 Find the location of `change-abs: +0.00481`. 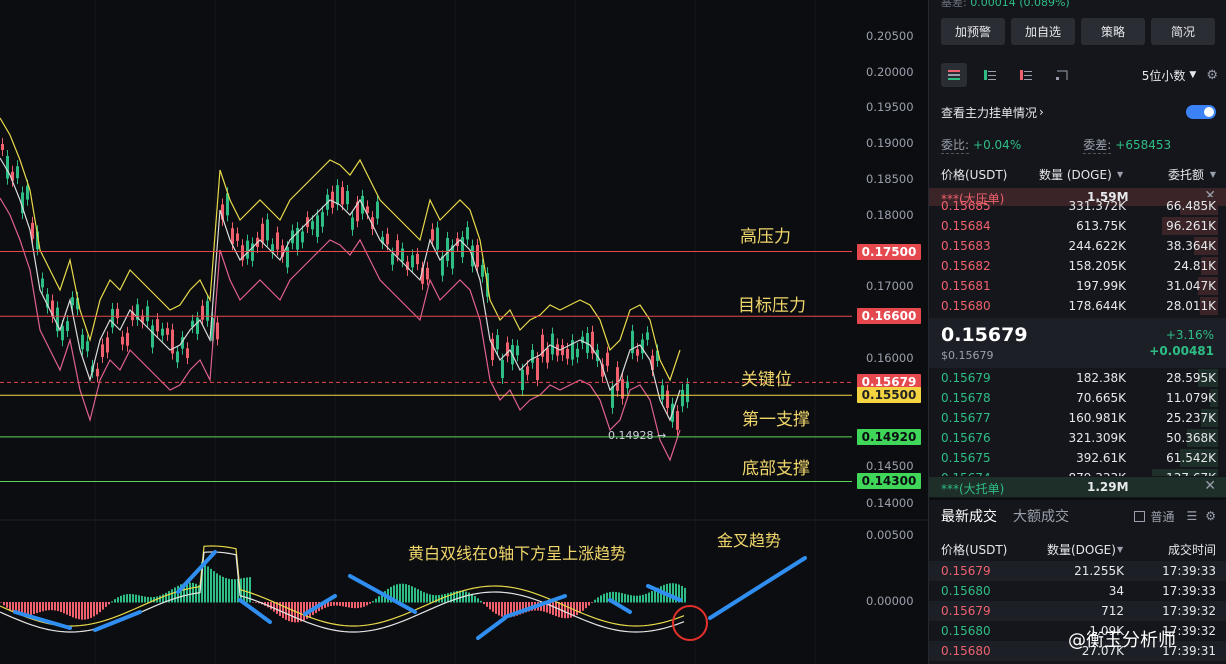

change-abs: +0.00481 is located at coordinates (1181, 351).